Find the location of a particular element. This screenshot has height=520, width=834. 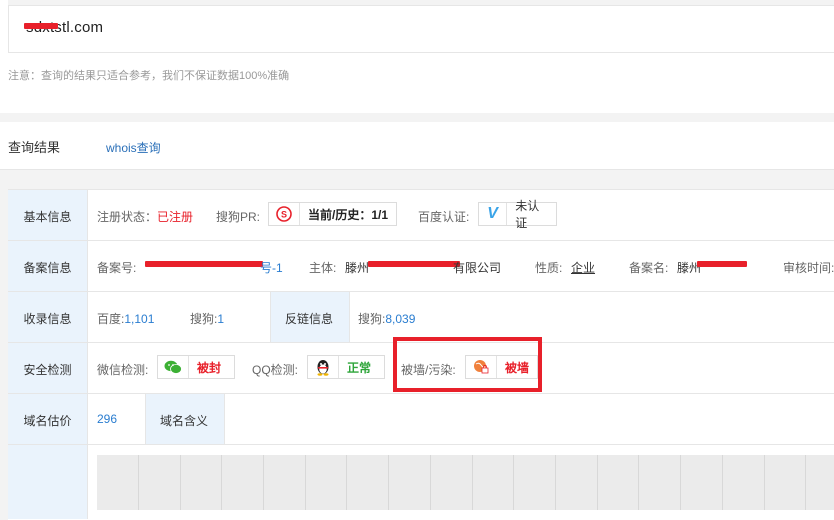

sogou-icon: S is located at coordinates (284, 214).